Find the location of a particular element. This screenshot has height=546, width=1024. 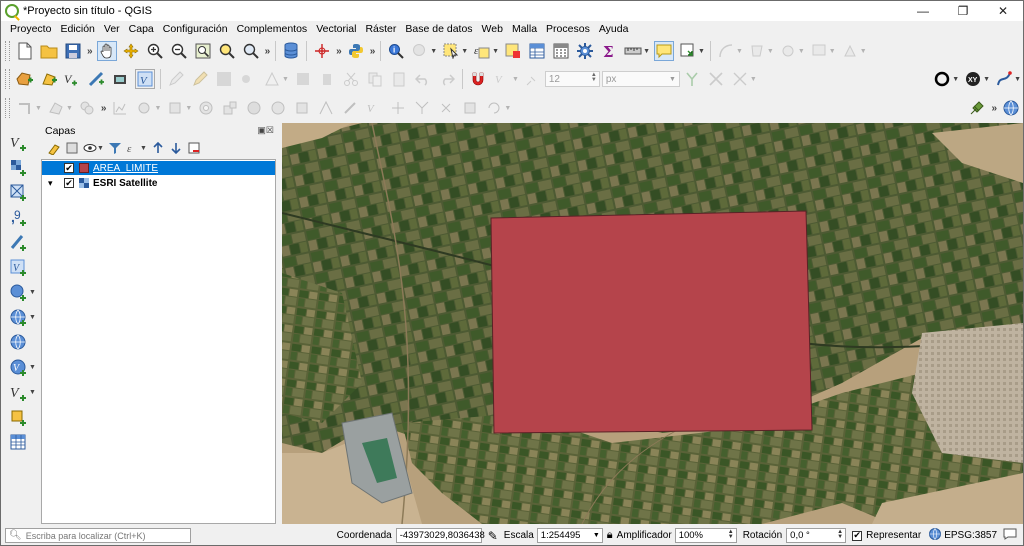

xy-tools-icon: XY is located at coordinates (973, 79).